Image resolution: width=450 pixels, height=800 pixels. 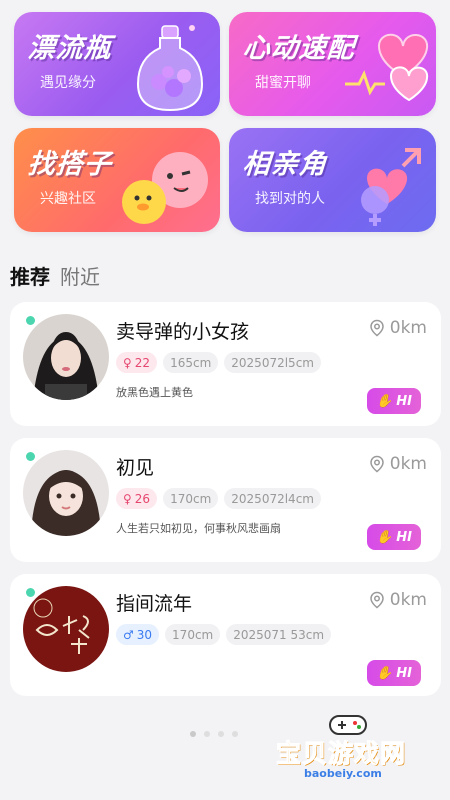 I want to click on id-badge: 2025071 53cm, so click(x=279, y=634).